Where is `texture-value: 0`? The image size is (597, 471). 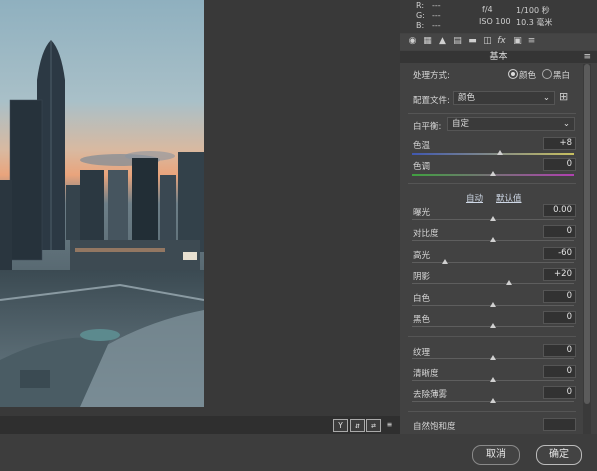
texture-value: 0 is located at coordinates (559, 350).